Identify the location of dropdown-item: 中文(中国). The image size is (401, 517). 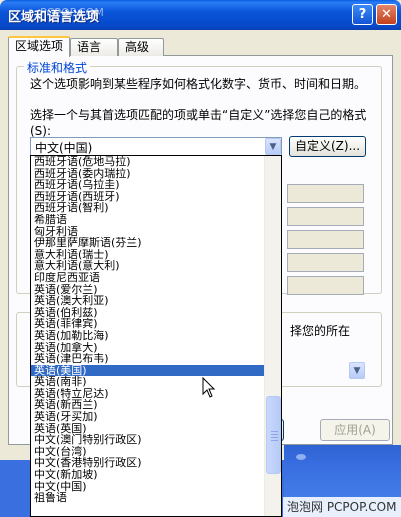
(148, 487).